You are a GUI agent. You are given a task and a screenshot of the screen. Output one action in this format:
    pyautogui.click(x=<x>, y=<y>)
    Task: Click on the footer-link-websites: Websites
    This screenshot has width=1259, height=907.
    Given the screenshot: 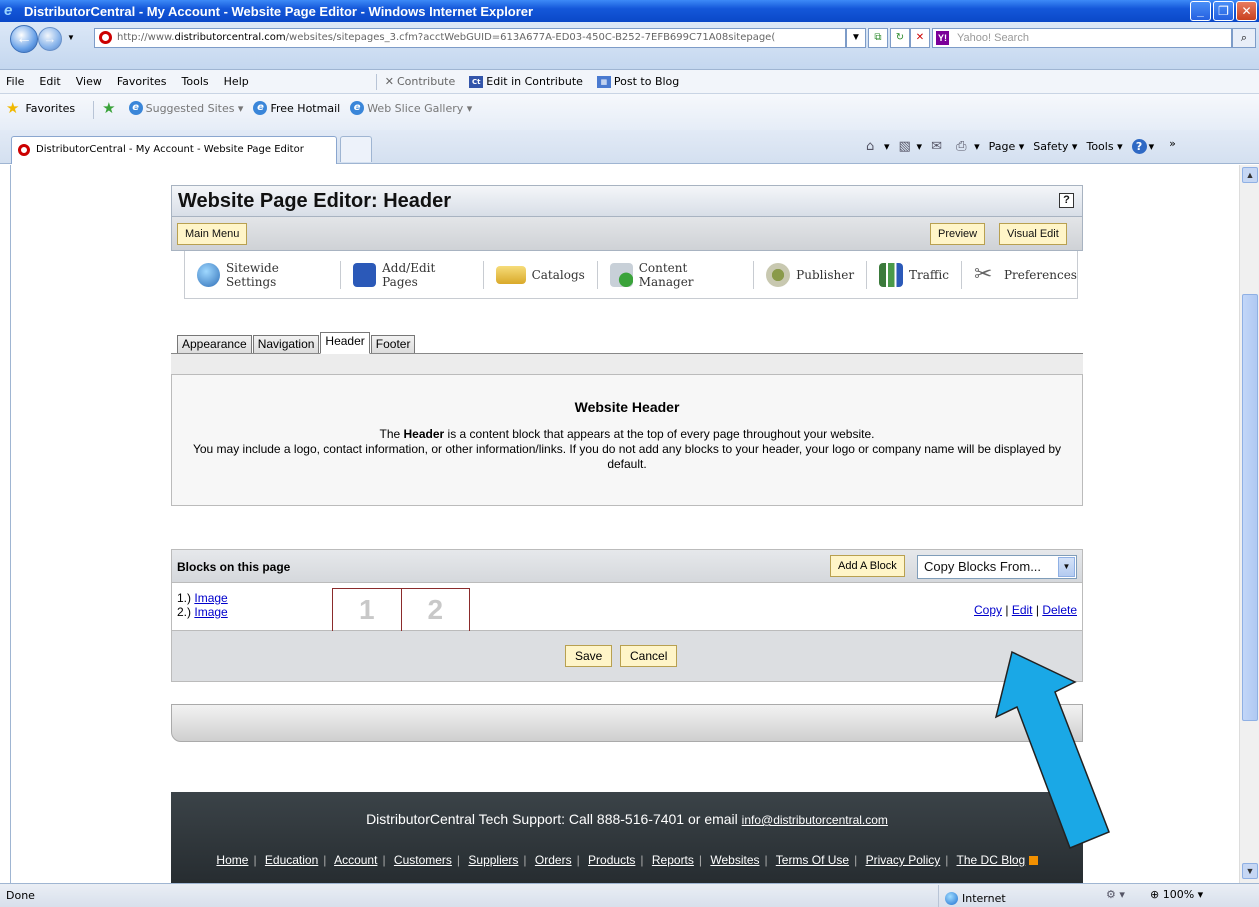 What is the action you would take?
    pyautogui.click(x=734, y=860)
    